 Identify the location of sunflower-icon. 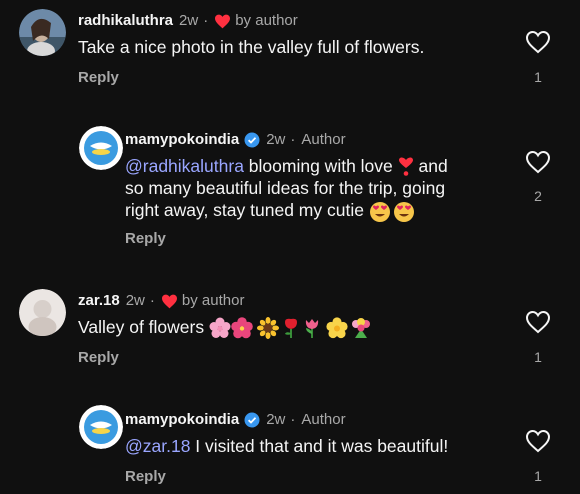
(267, 328).